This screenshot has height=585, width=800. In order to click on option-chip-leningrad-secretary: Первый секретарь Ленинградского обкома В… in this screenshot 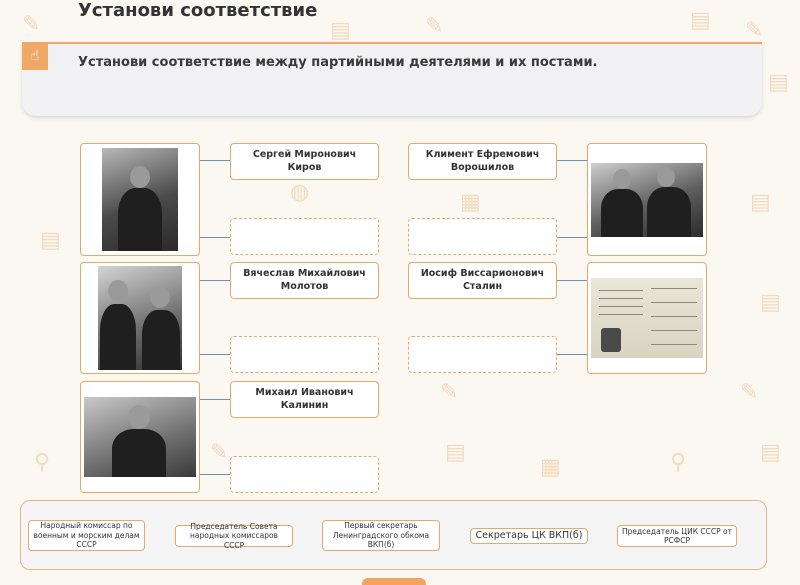, I will do `click(381, 535)`.